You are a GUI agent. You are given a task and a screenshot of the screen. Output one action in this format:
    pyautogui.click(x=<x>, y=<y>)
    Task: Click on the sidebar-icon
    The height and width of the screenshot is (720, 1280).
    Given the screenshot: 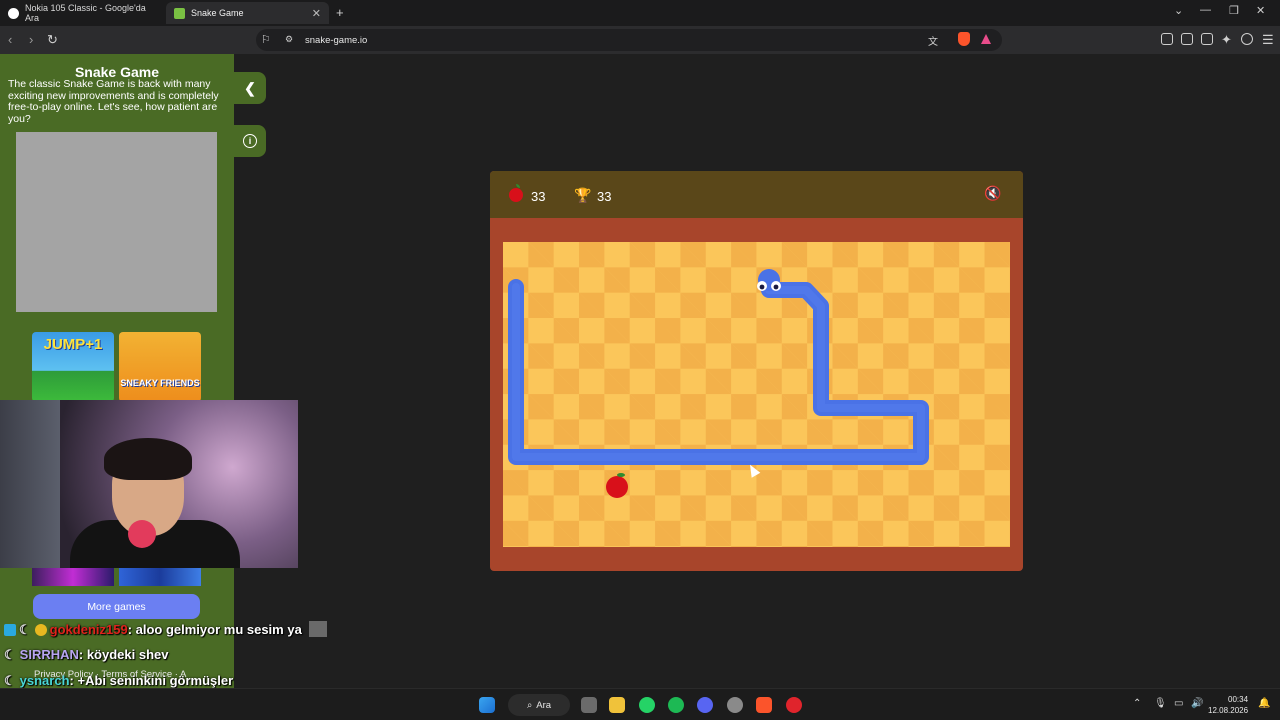 What is the action you would take?
    pyautogui.click(x=1187, y=39)
    